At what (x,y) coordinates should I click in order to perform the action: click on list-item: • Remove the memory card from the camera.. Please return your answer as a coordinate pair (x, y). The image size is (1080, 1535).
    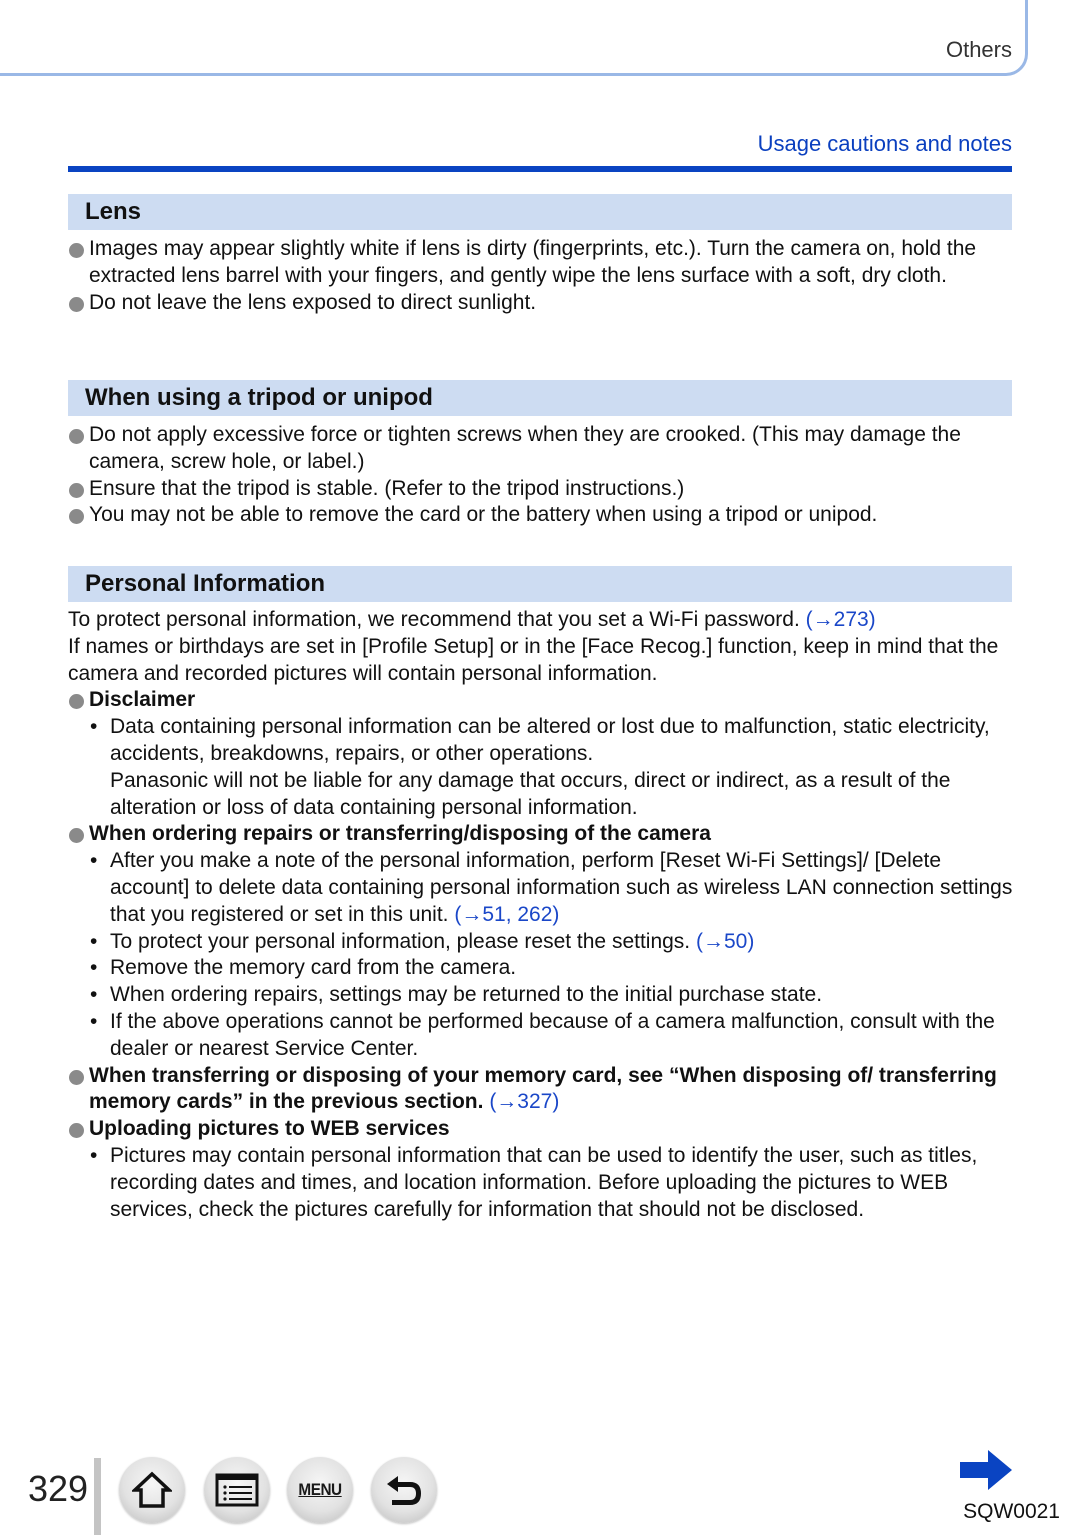
    Looking at the image, I should click on (303, 968).